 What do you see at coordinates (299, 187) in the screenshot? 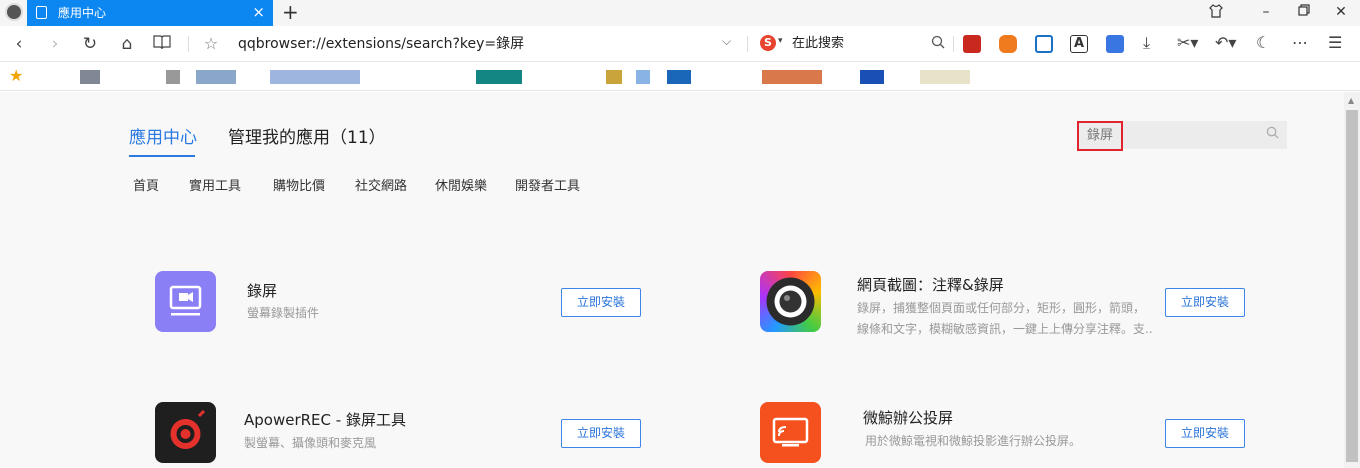
I see `category-shopping: 購物比價` at bounding box center [299, 187].